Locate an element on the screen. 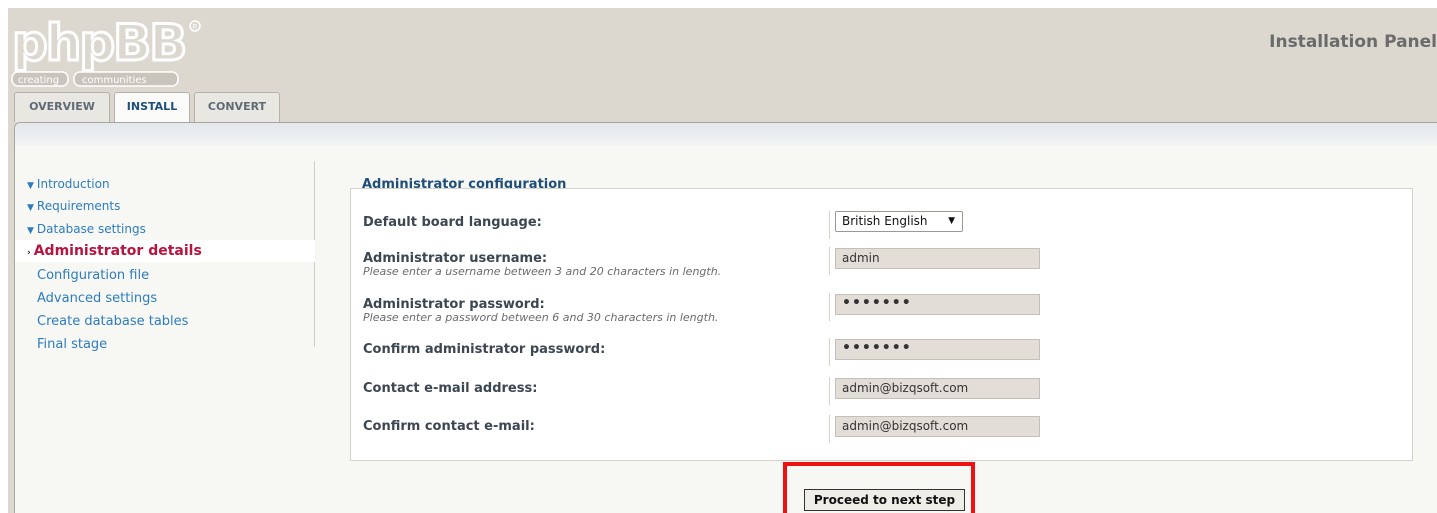 Image resolution: width=1437 pixels, height=513 pixels. tab-overview: OVERVIEW is located at coordinates (62, 107).